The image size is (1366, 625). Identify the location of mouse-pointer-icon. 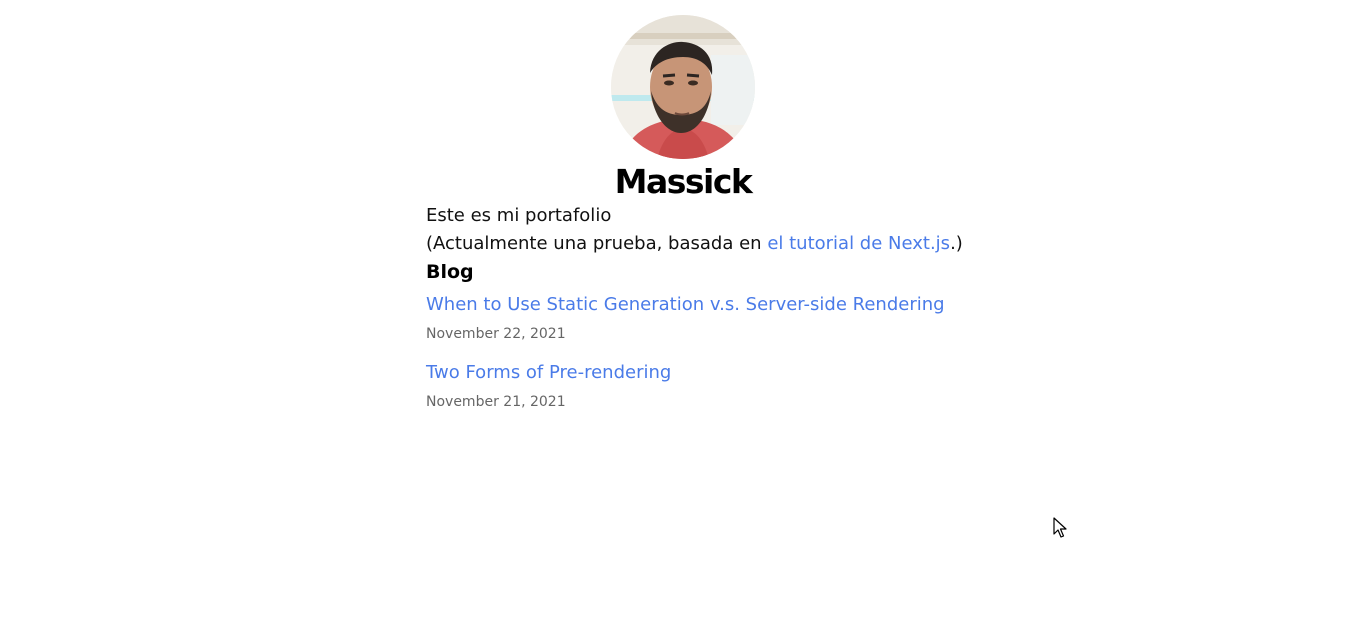
(1061, 528).